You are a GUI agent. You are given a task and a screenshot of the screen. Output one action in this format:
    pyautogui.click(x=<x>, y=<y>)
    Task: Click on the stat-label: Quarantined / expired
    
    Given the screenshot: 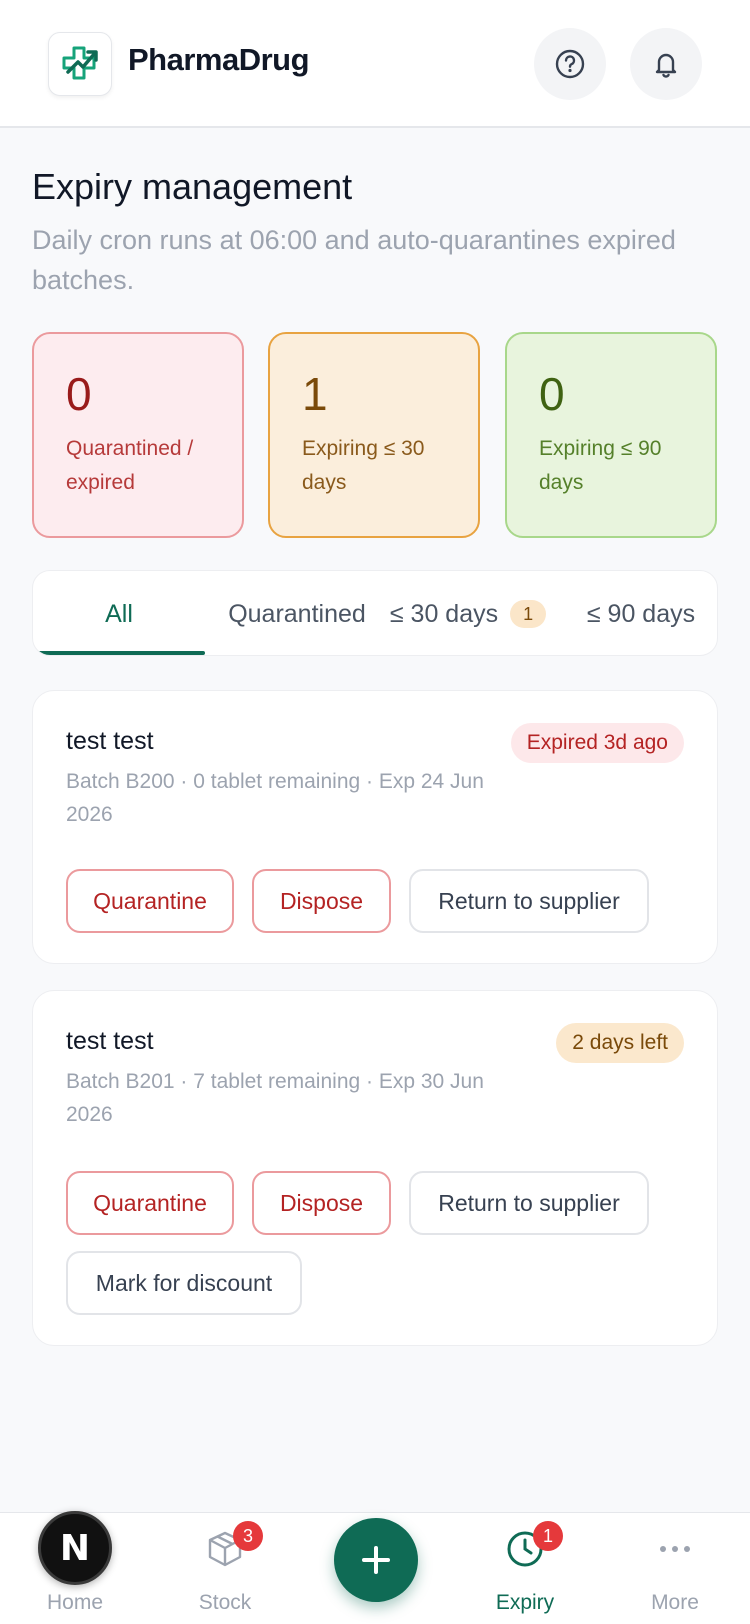 What is the action you would take?
    pyautogui.click(x=130, y=465)
    